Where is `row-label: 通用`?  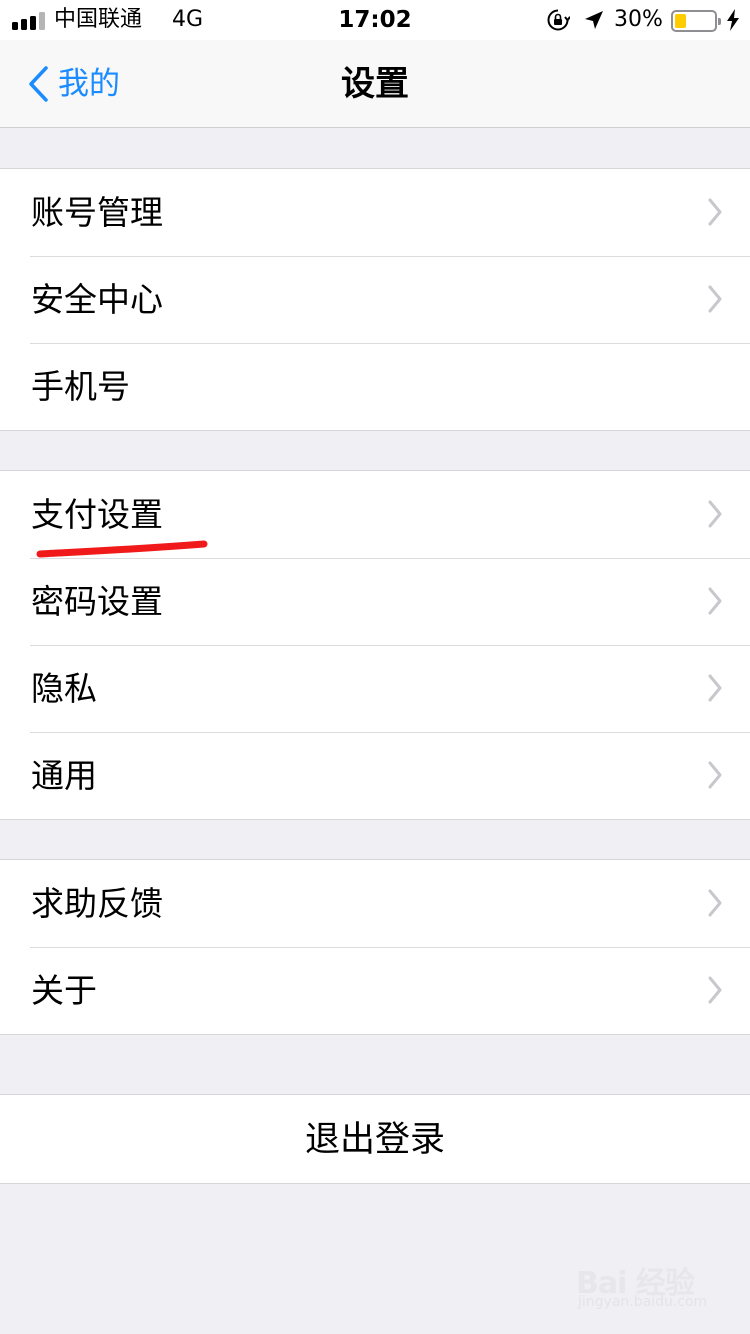
row-label: 通用 is located at coordinates (64, 775).